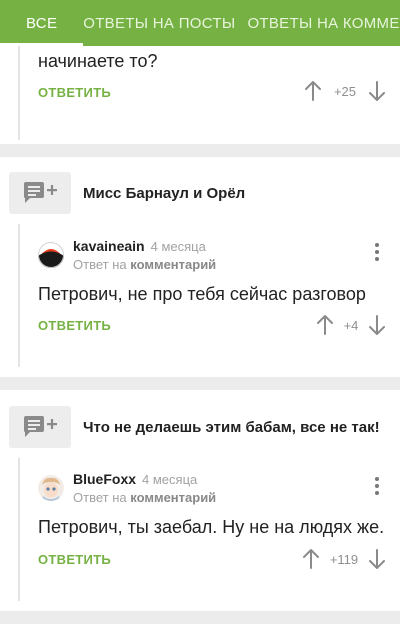 This screenshot has height=624, width=400. Describe the element at coordinates (42, 23) in the screenshot. I see `tab-all: ВСЕ` at that location.